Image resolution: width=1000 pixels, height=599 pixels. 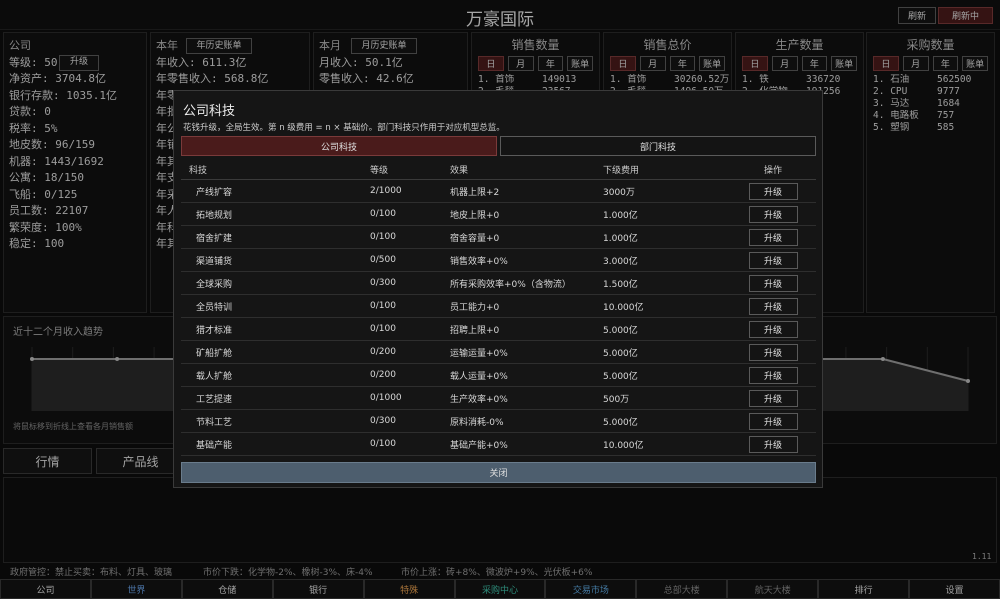 What do you see at coordinates (475, 215) in the screenshot?
I see `tech-effect: 地皮上限+0` at bounding box center [475, 215].